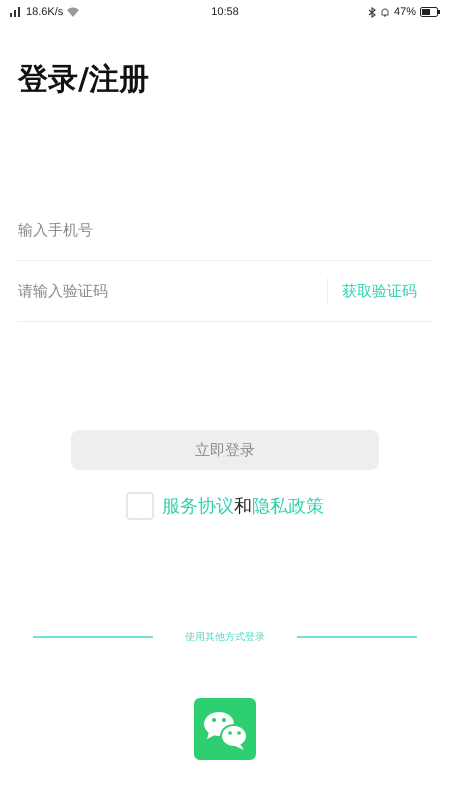 Image resolution: width=450 pixels, height=800 pixels. What do you see at coordinates (16, 12) in the screenshot?
I see `signal-icon` at bounding box center [16, 12].